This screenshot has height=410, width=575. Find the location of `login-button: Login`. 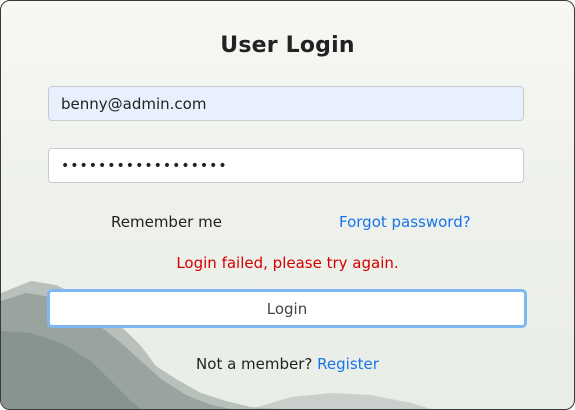

login-button: Login is located at coordinates (287, 308).